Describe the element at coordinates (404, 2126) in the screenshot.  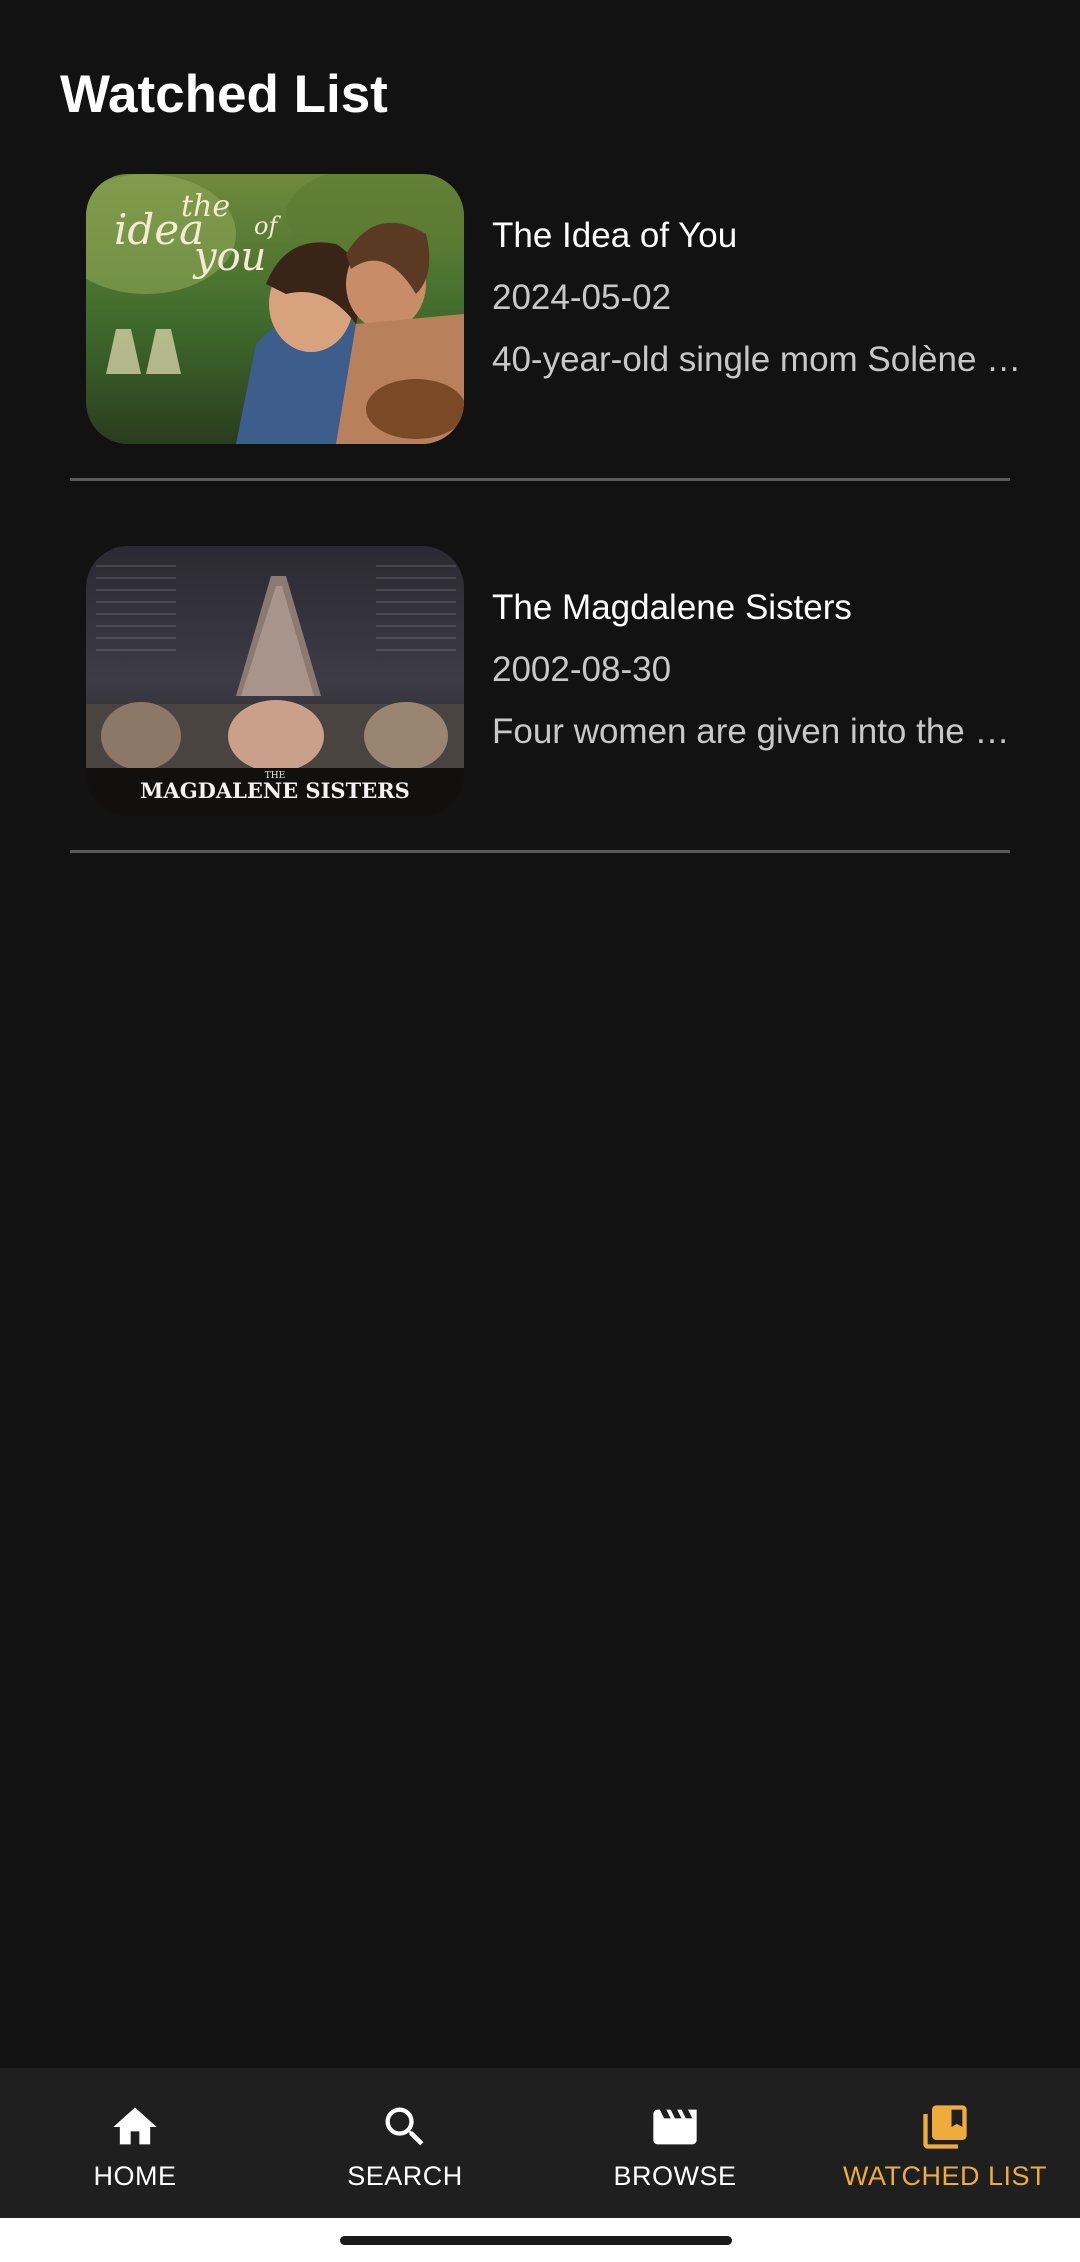
I see `search-icon` at that location.